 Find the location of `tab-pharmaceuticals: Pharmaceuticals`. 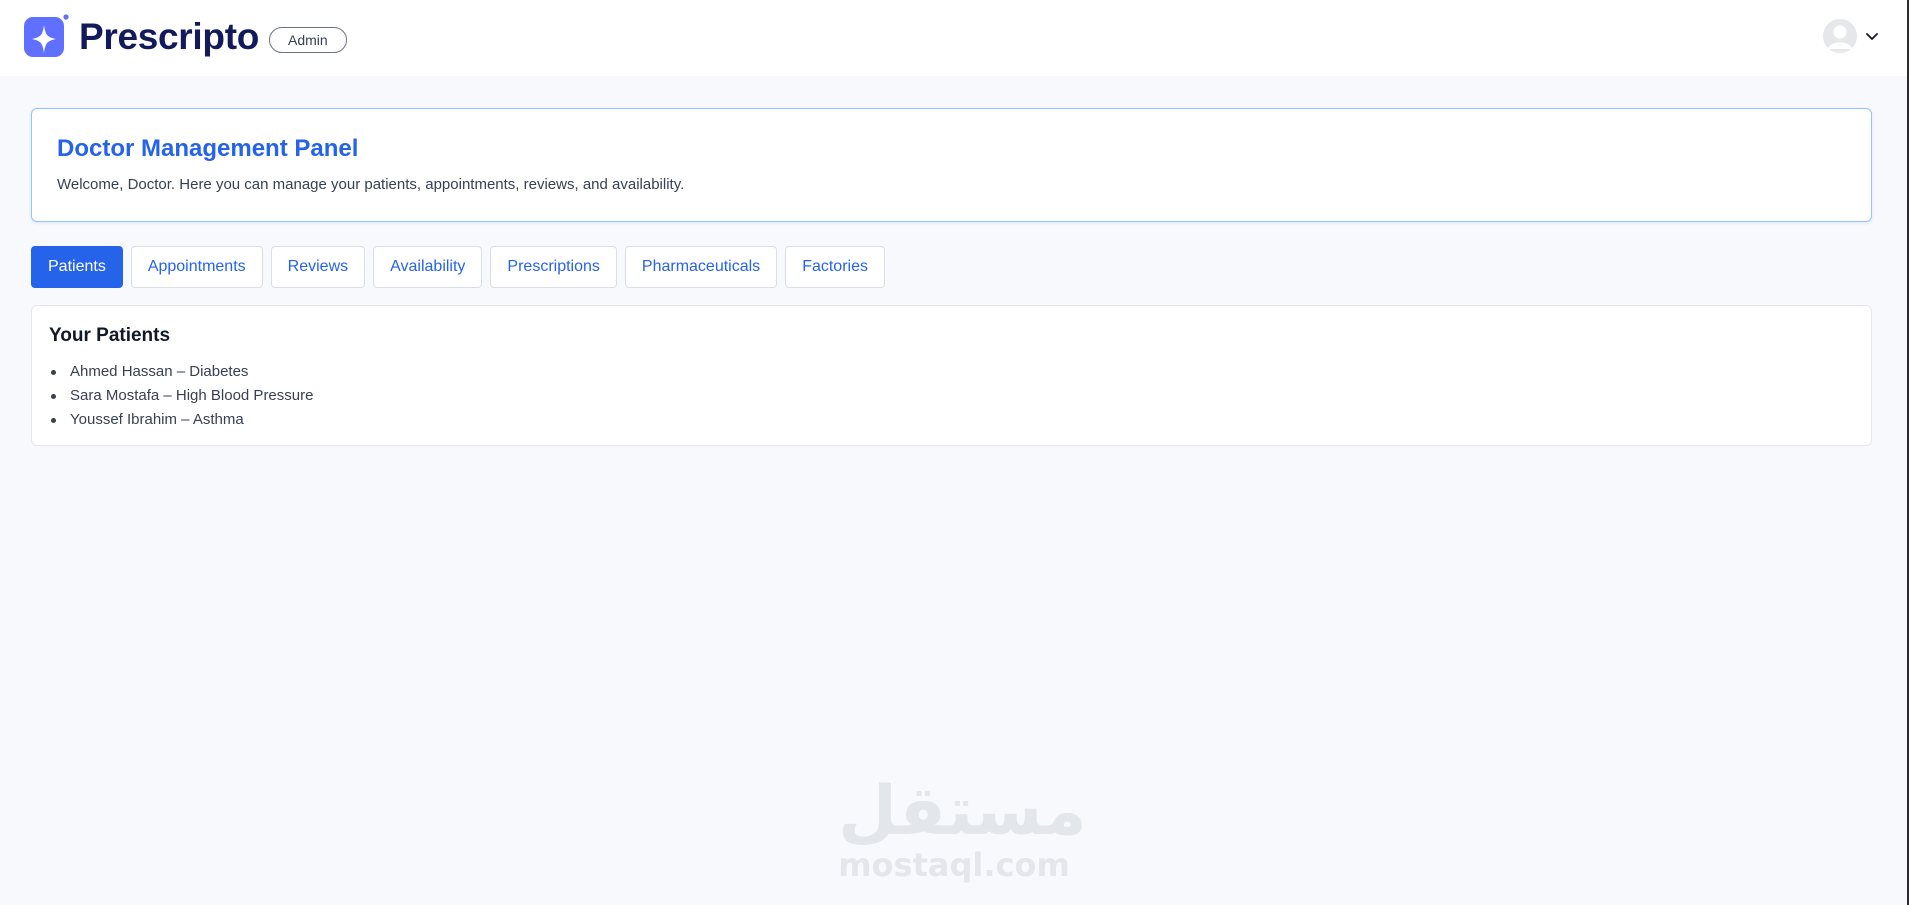

tab-pharmaceuticals: Pharmaceuticals is located at coordinates (701, 267).